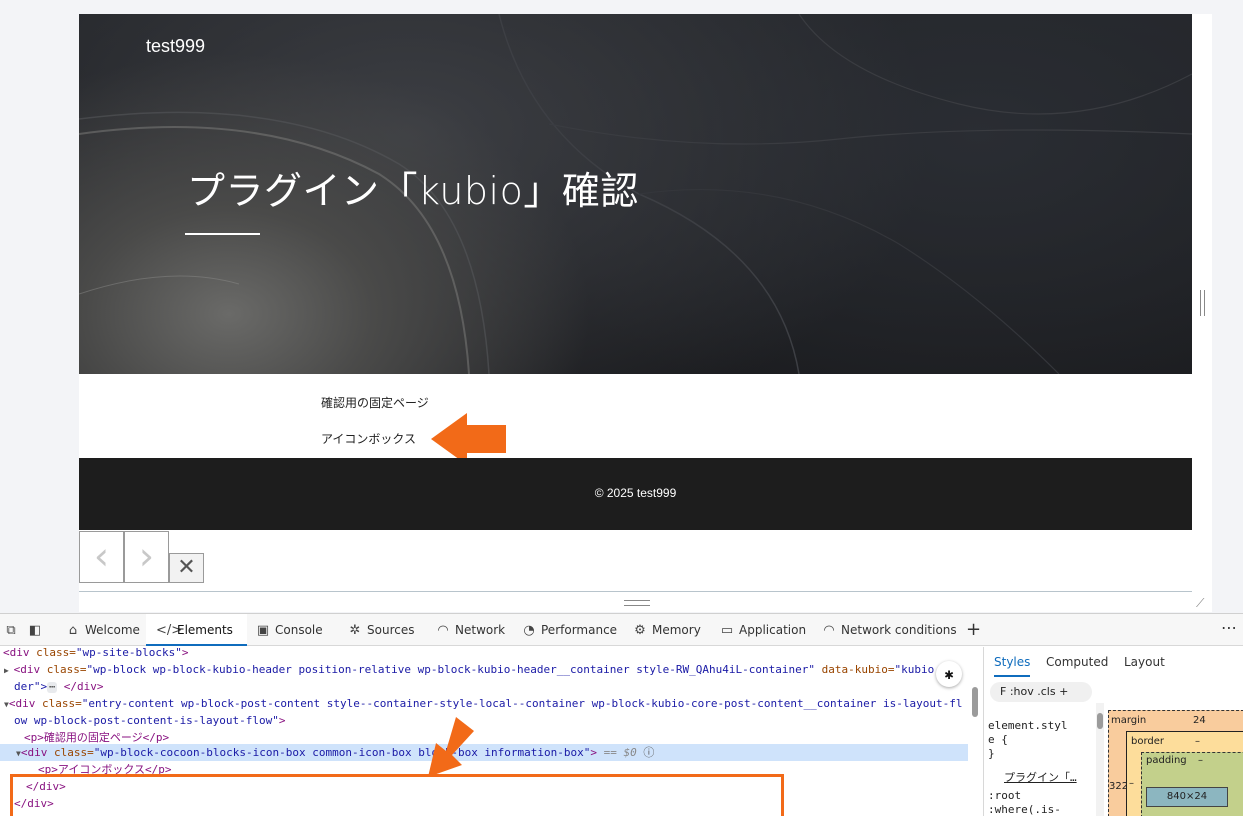 The height and width of the screenshot is (816, 1243). I want to click on box-margin-value: 24, so click(1199, 720).